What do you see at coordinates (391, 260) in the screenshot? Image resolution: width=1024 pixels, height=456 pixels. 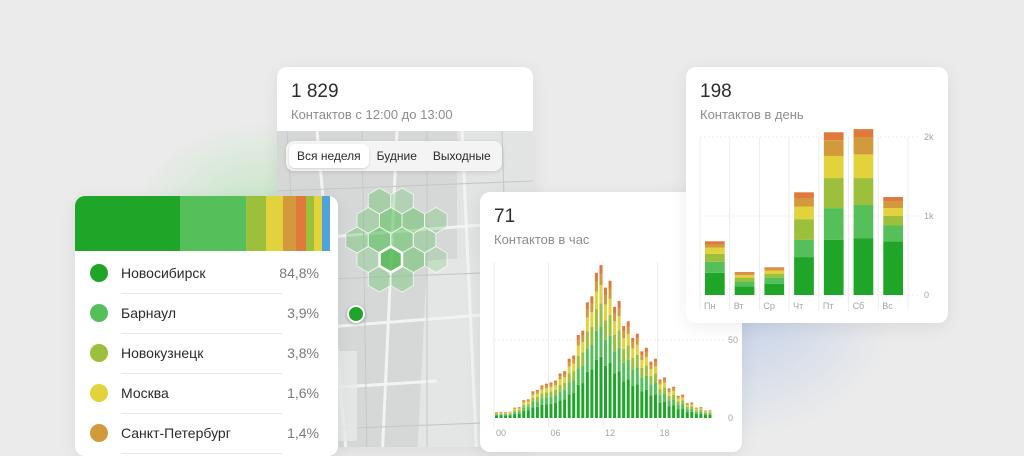 I see `selected-hexagon` at bounding box center [391, 260].